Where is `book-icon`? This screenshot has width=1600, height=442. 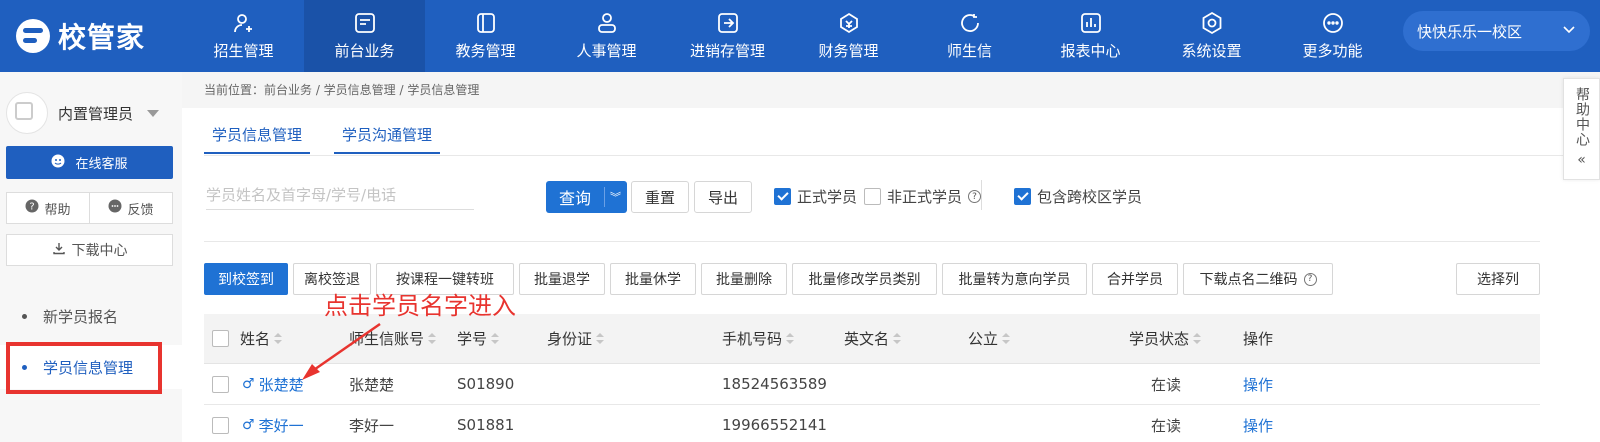 book-icon is located at coordinates (486, 23).